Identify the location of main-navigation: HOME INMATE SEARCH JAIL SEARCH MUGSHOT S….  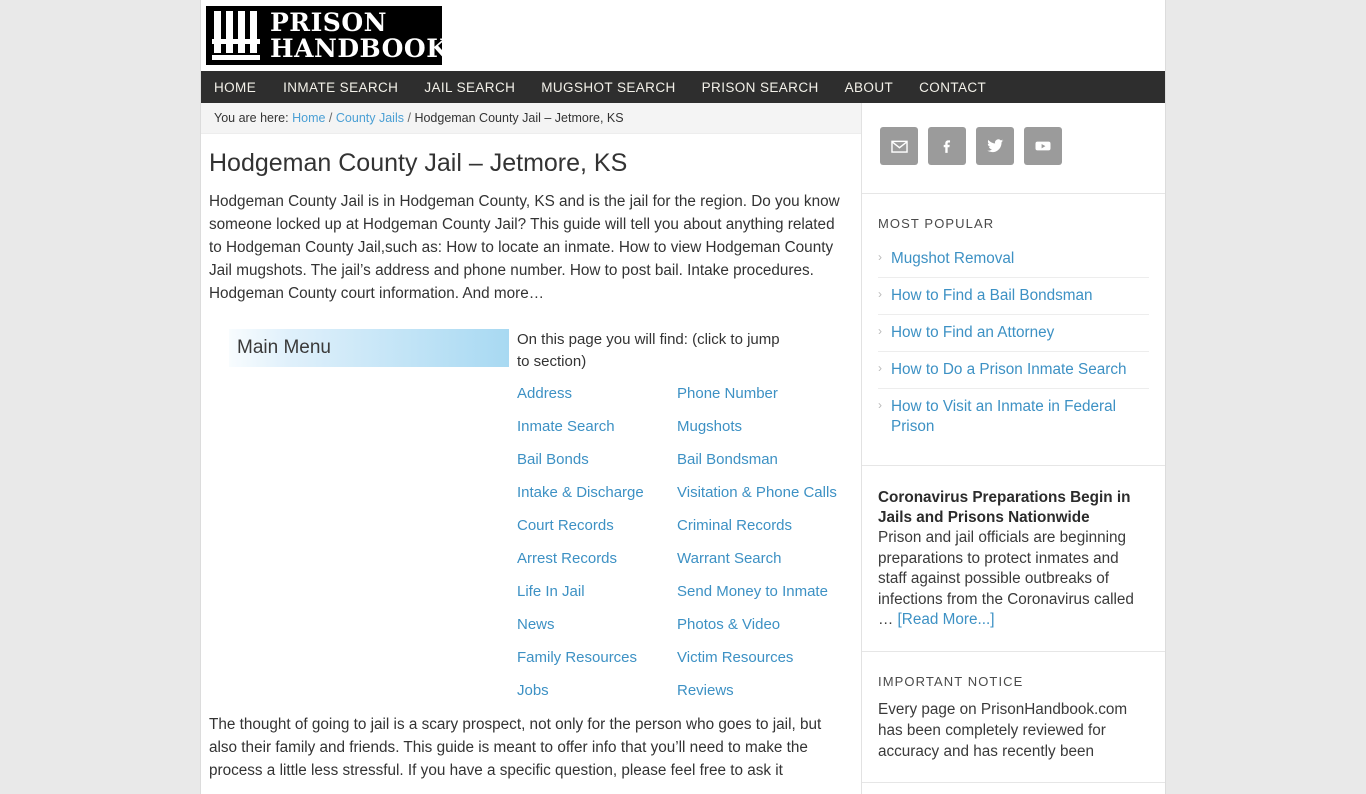
(683, 87).